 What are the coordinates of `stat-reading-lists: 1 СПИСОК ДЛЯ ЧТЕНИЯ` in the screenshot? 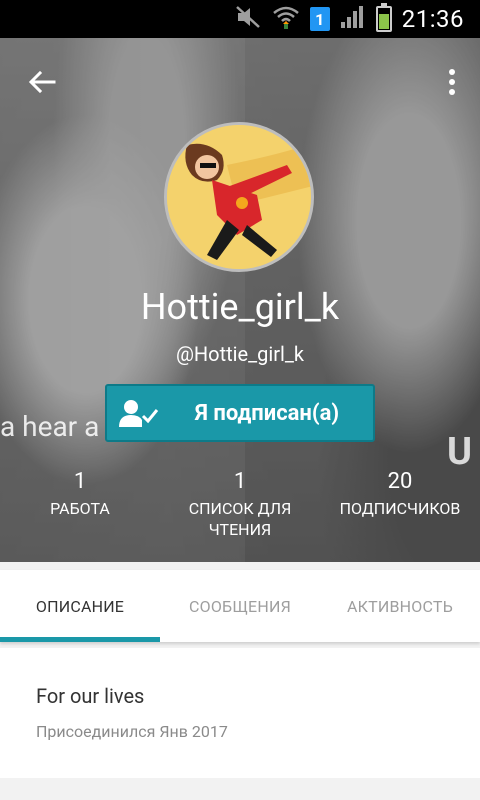 It's located at (240, 505).